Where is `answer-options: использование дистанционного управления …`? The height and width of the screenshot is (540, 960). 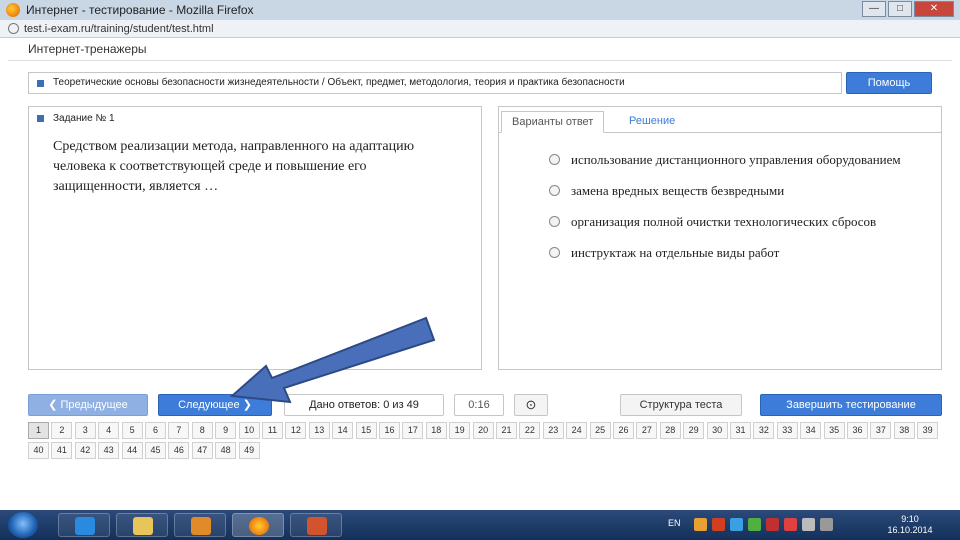 answer-options: использование дистанционного управления … is located at coordinates (721, 211).